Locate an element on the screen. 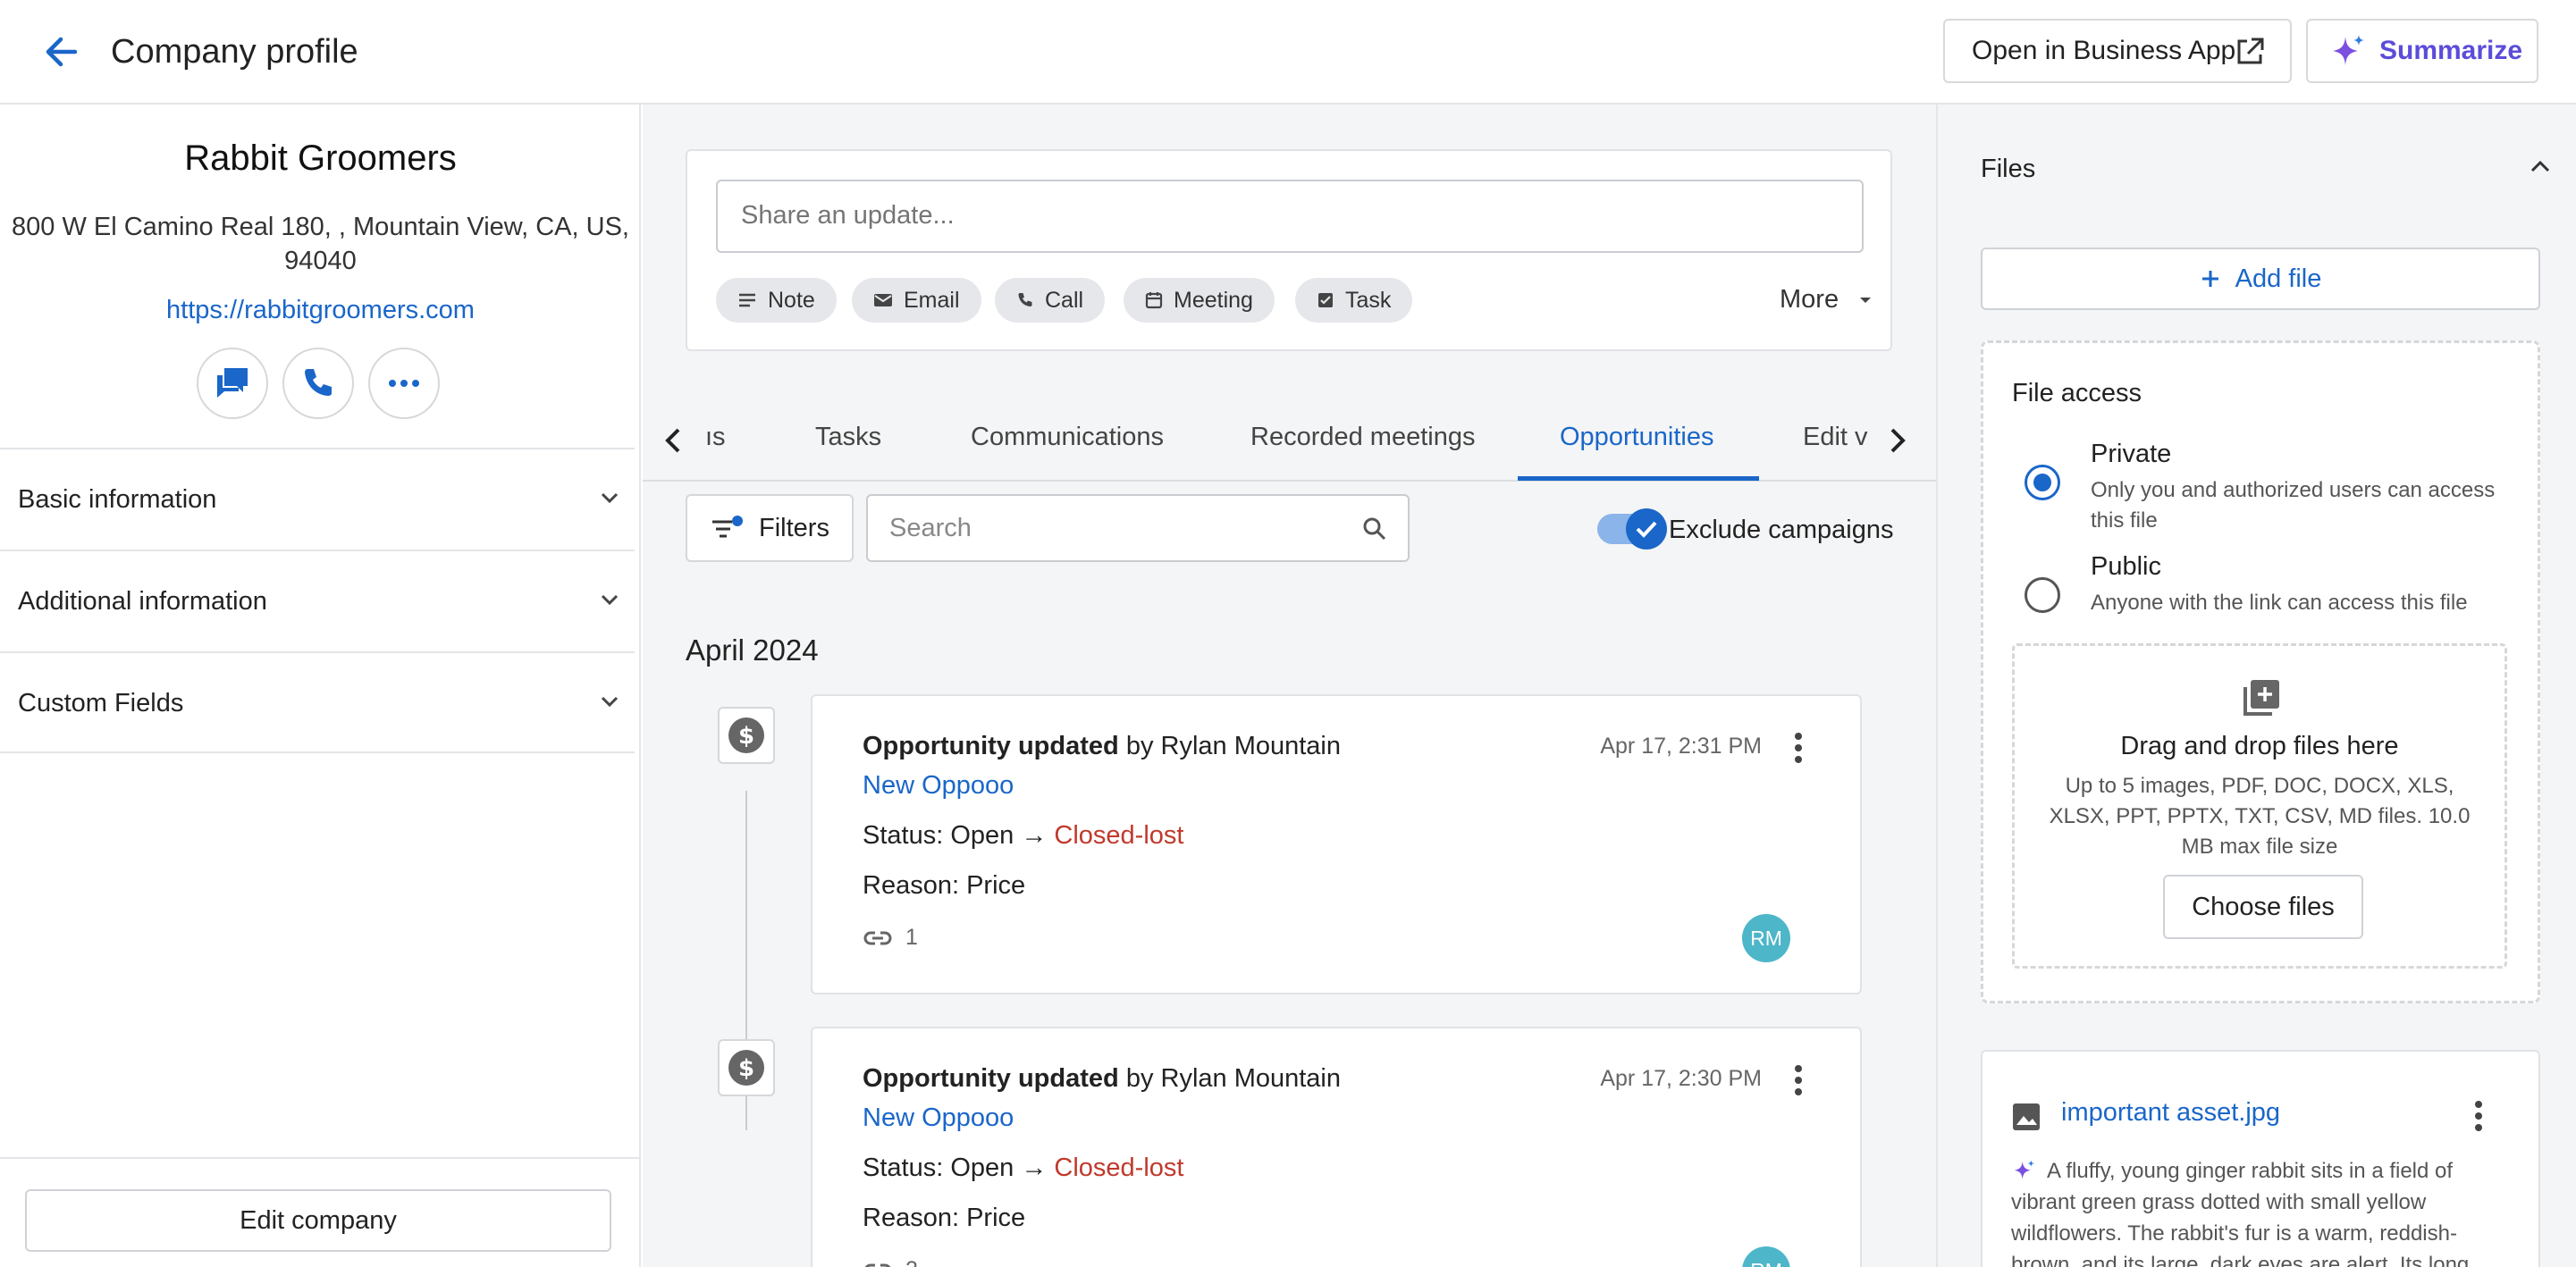  entry-author: by Rylan Mountain is located at coordinates (1233, 746).